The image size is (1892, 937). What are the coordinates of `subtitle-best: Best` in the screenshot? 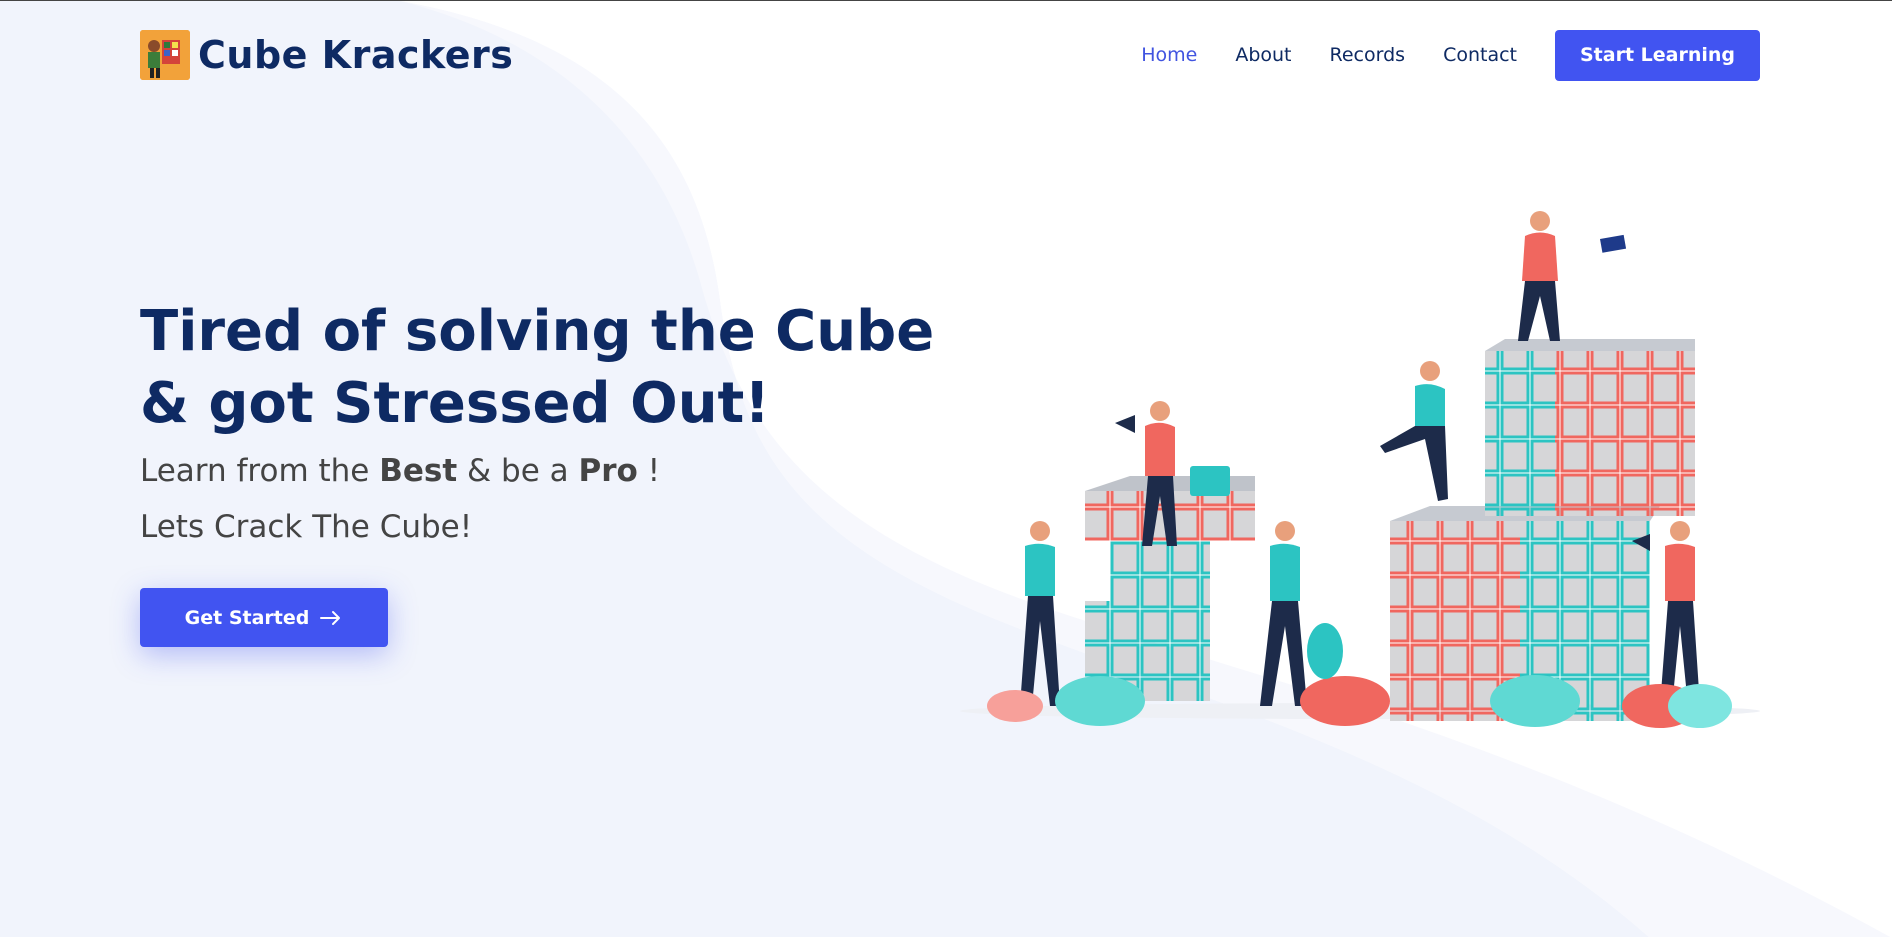 It's located at (418, 471).